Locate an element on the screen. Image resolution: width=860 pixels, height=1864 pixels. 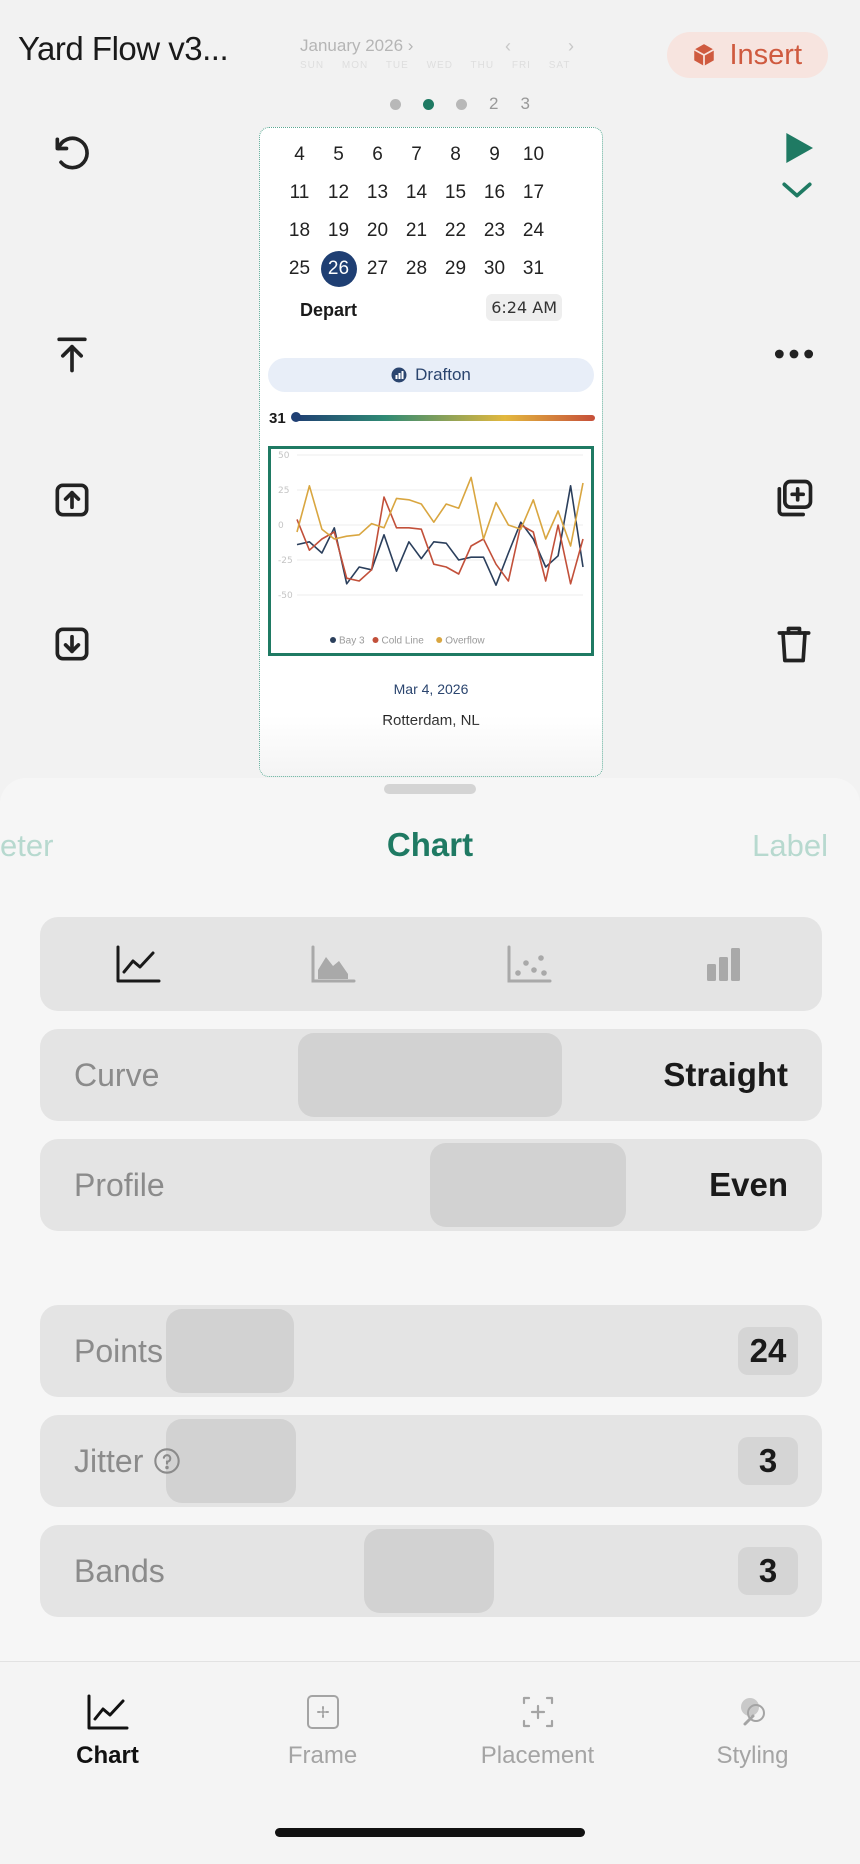
calendar-day: 22 is located at coordinates (455, 231).